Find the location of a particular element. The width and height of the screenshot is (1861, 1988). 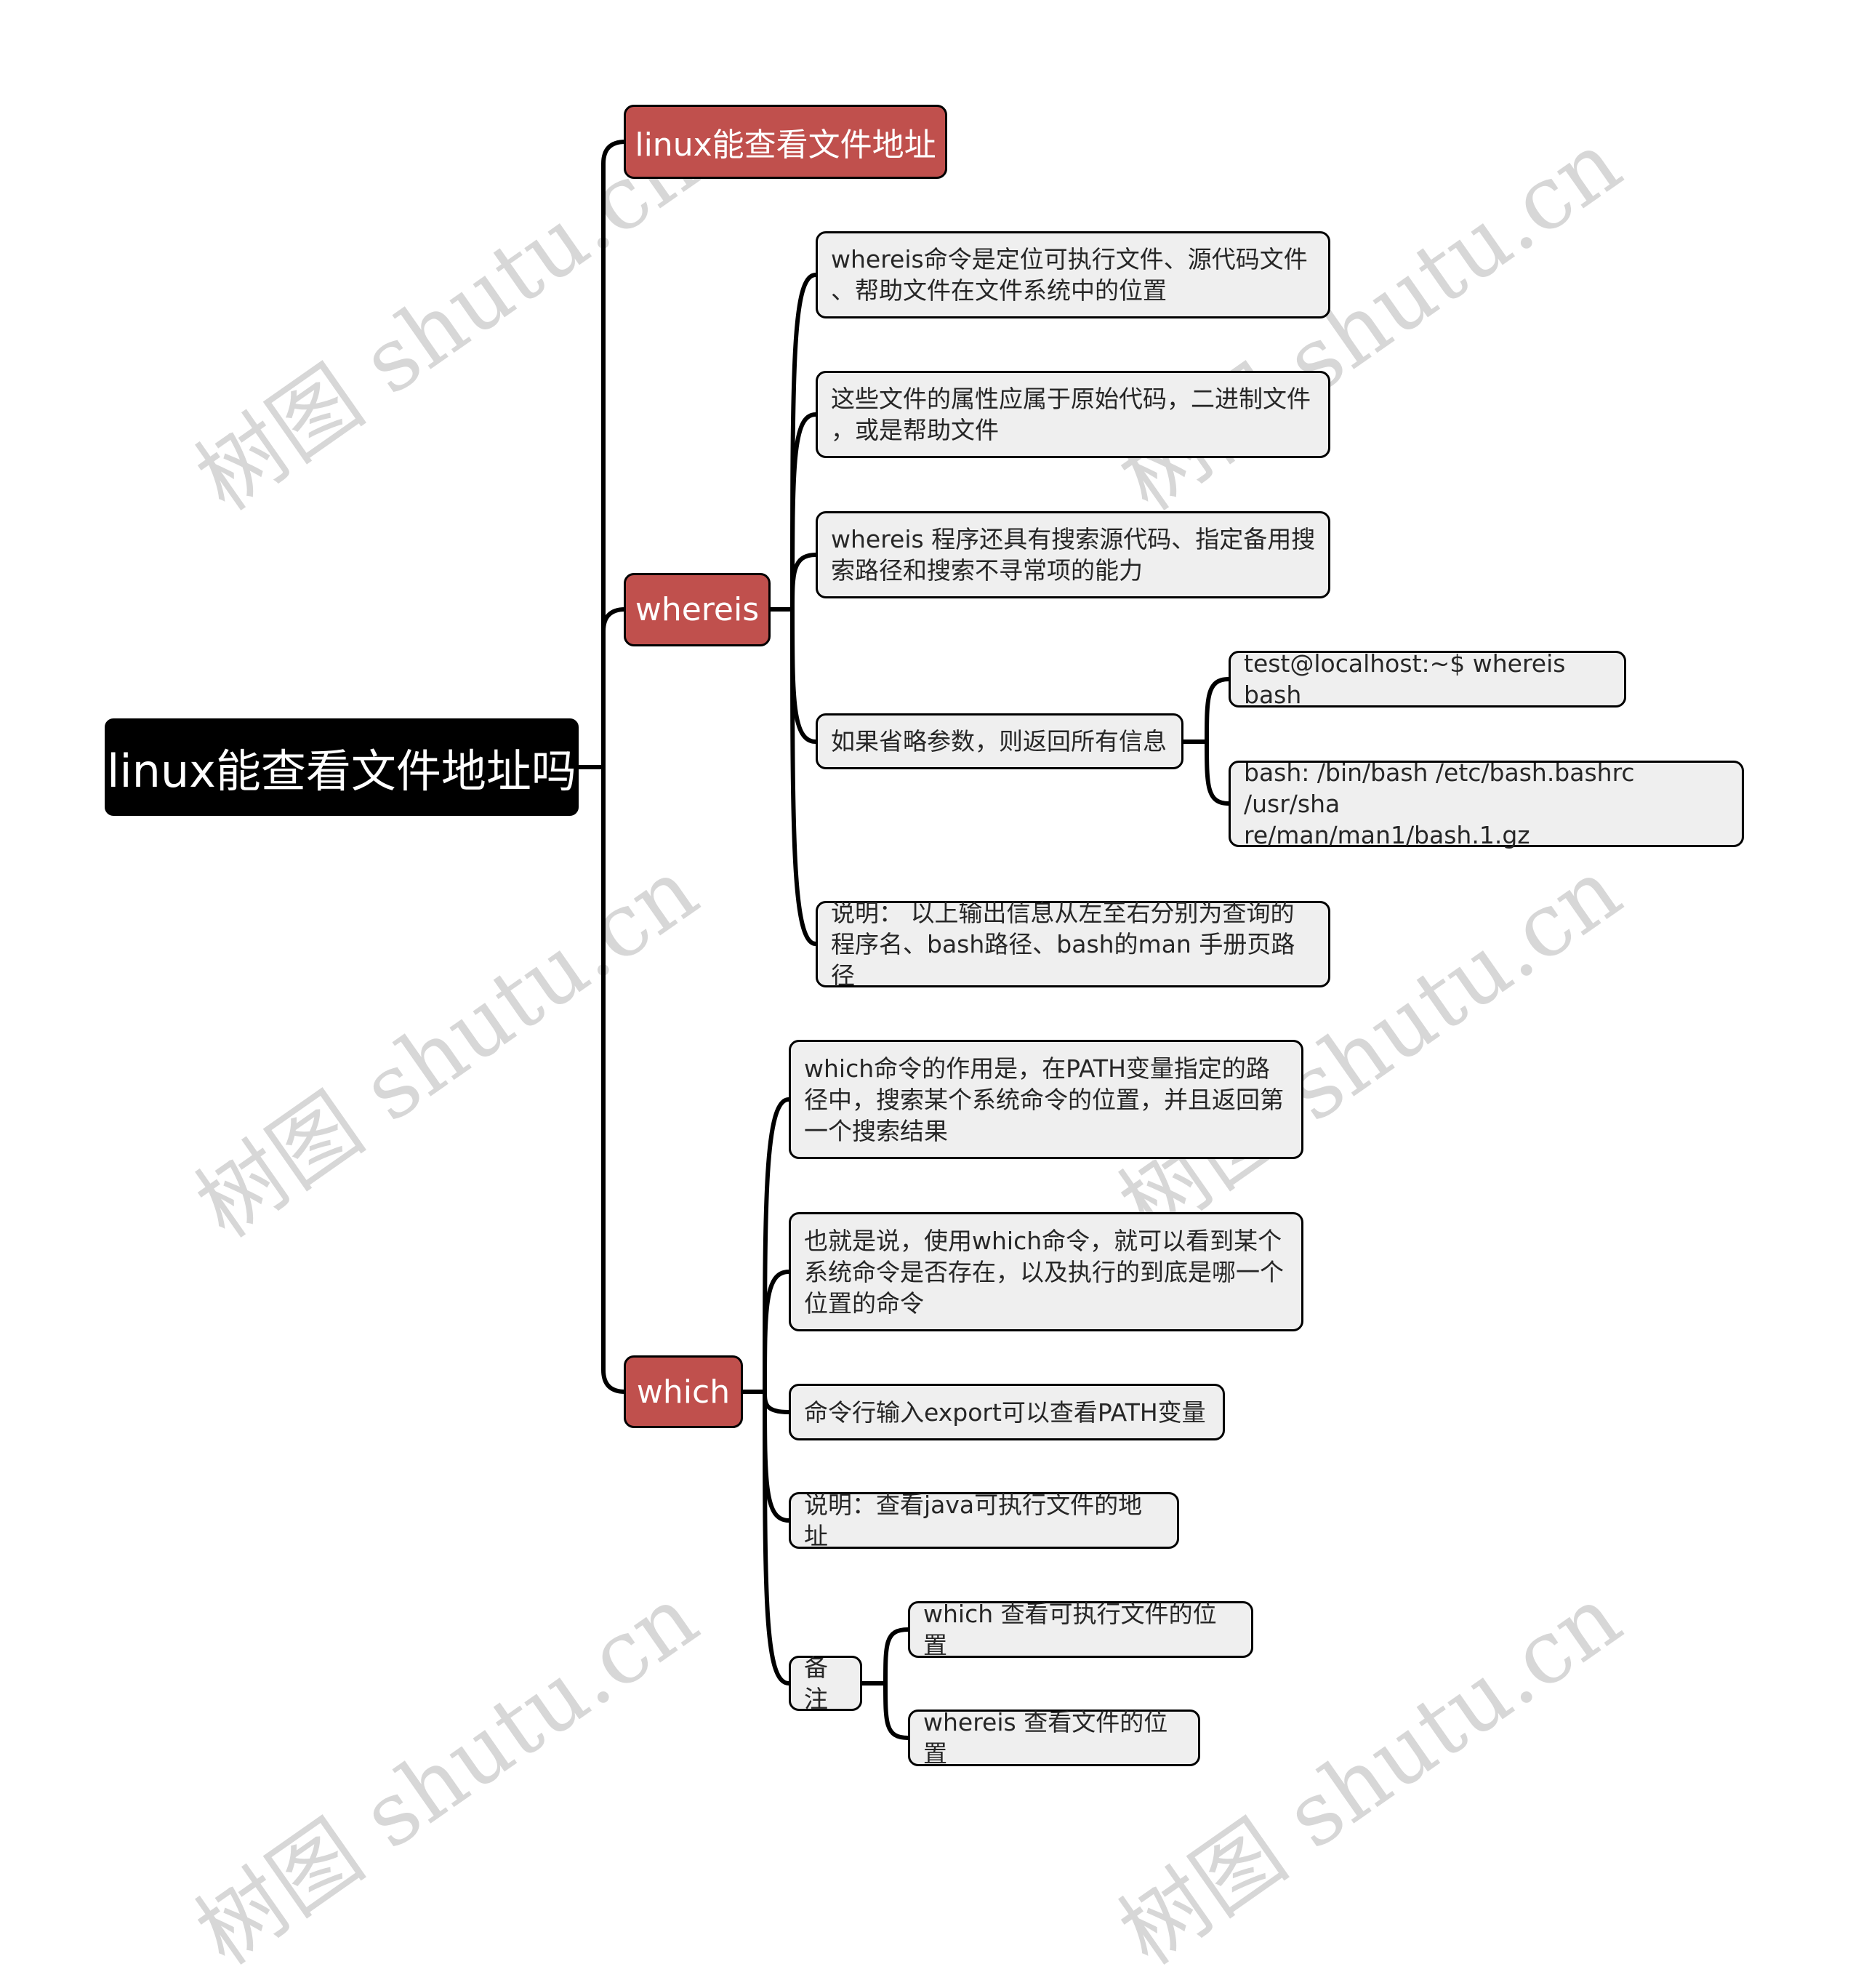

root-topic-label: linux能查看文件地址吗 is located at coordinates (341, 771).